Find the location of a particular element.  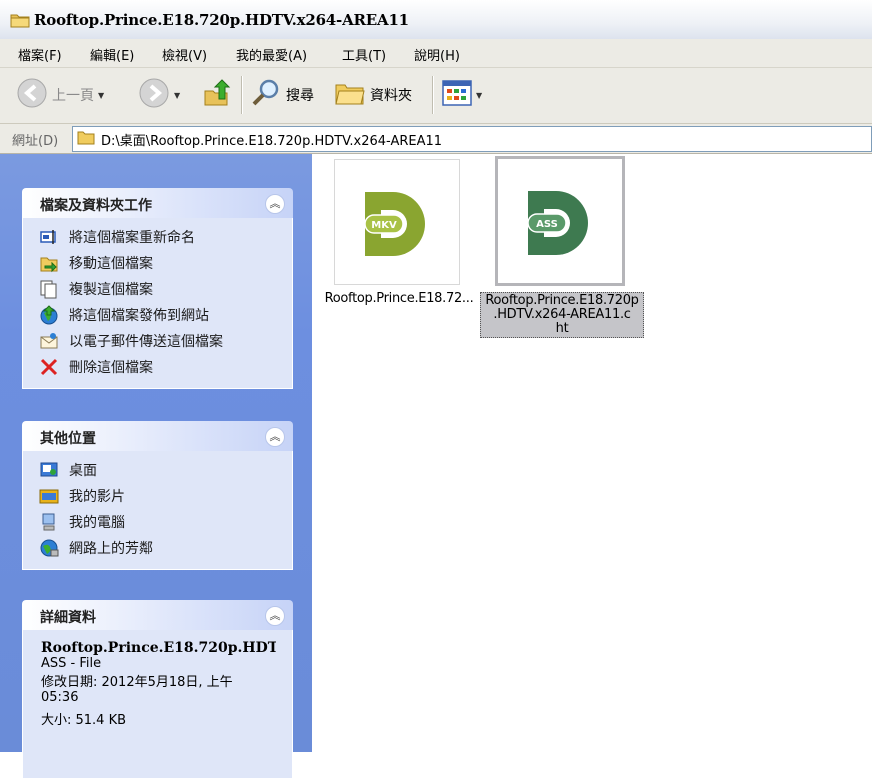

details-file-type: ASS - File is located at coordinates (71, 663).